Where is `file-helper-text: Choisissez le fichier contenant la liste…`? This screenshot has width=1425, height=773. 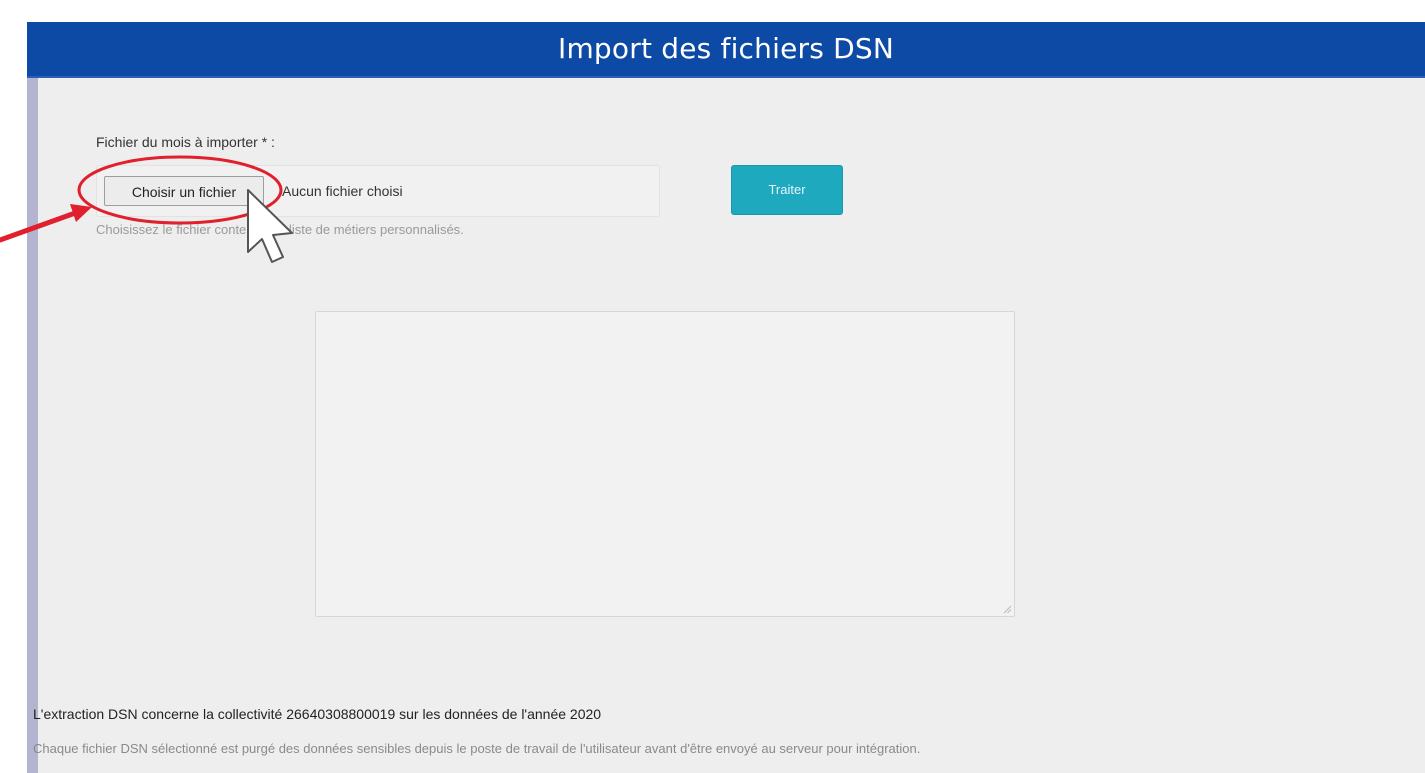 file-helper-text: Choisissez le fichier contenant la liste… is located at coordinates (280, 229).